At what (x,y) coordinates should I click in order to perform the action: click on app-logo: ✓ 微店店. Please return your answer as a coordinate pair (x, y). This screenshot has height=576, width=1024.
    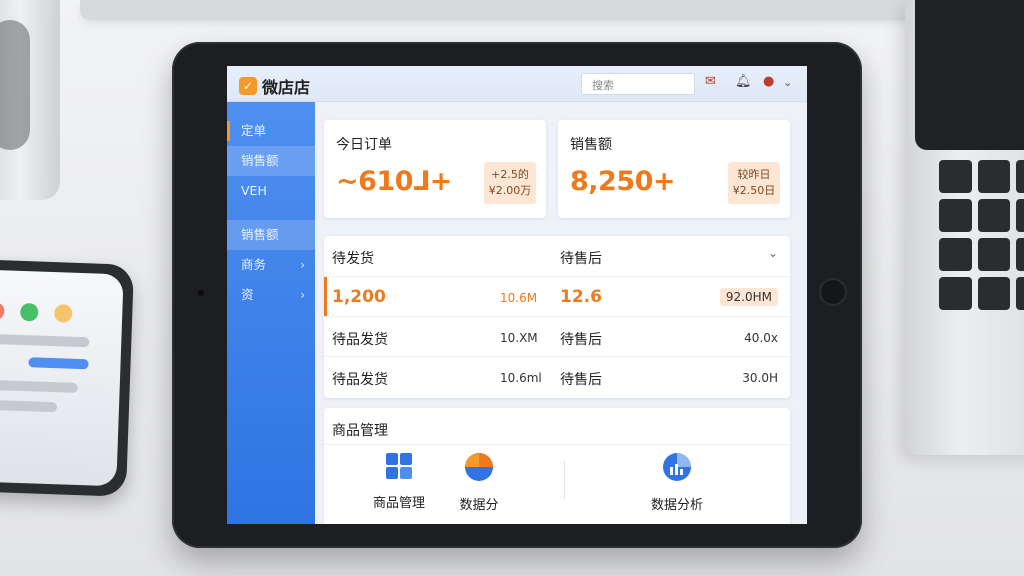
    Looking at the image, I should click on (274, 86).